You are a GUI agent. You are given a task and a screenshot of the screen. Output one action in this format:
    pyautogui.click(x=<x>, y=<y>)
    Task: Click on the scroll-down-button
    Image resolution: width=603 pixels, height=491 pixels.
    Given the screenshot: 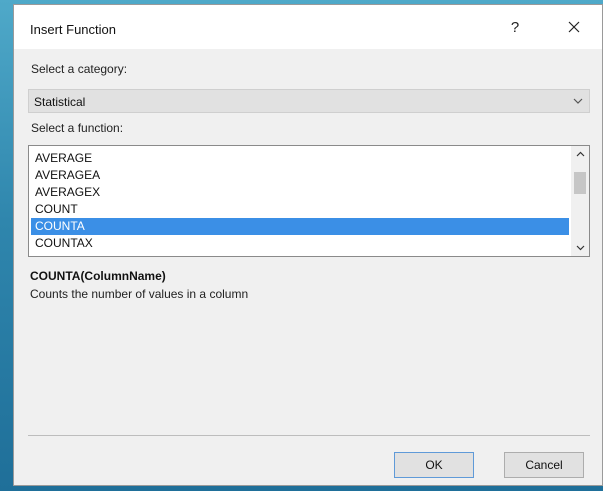 What is the action you would take?
    pyautogui.click(x=580, y=247)
    